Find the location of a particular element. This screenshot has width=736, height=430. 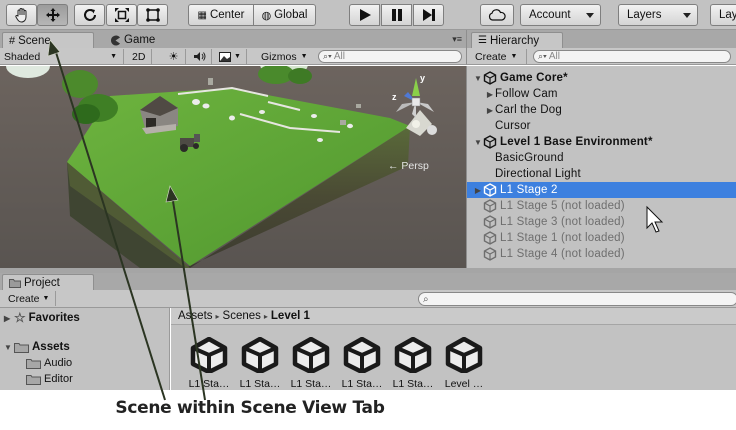

hierarchy-row-label: Level 1 Base Environment* is located at coordinates (576, 142).